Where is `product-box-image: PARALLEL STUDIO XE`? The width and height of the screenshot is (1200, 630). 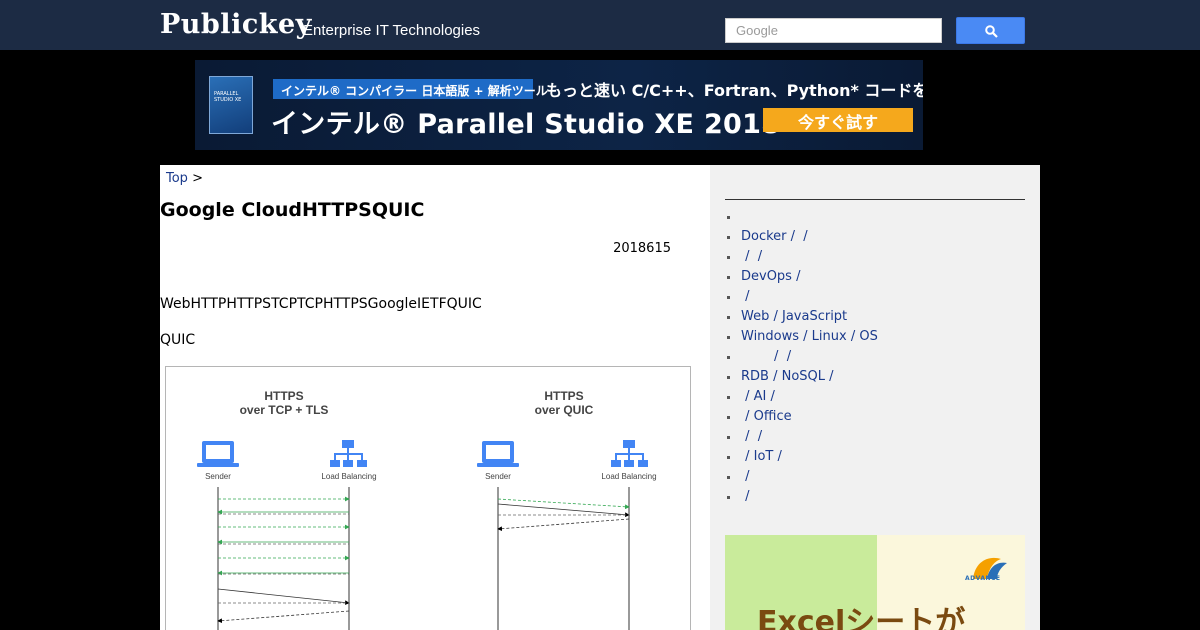 product-box-image: PARALLEL STUDIO XE is located at coordinates (231, 105).